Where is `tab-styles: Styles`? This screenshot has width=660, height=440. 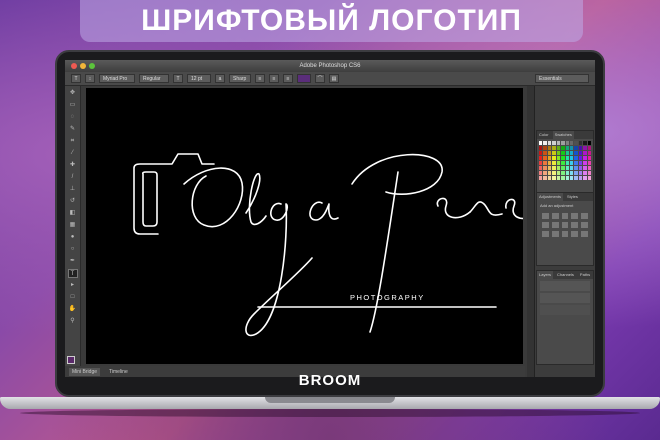 tab-styles: Styles is located at coordinates (572, 197).